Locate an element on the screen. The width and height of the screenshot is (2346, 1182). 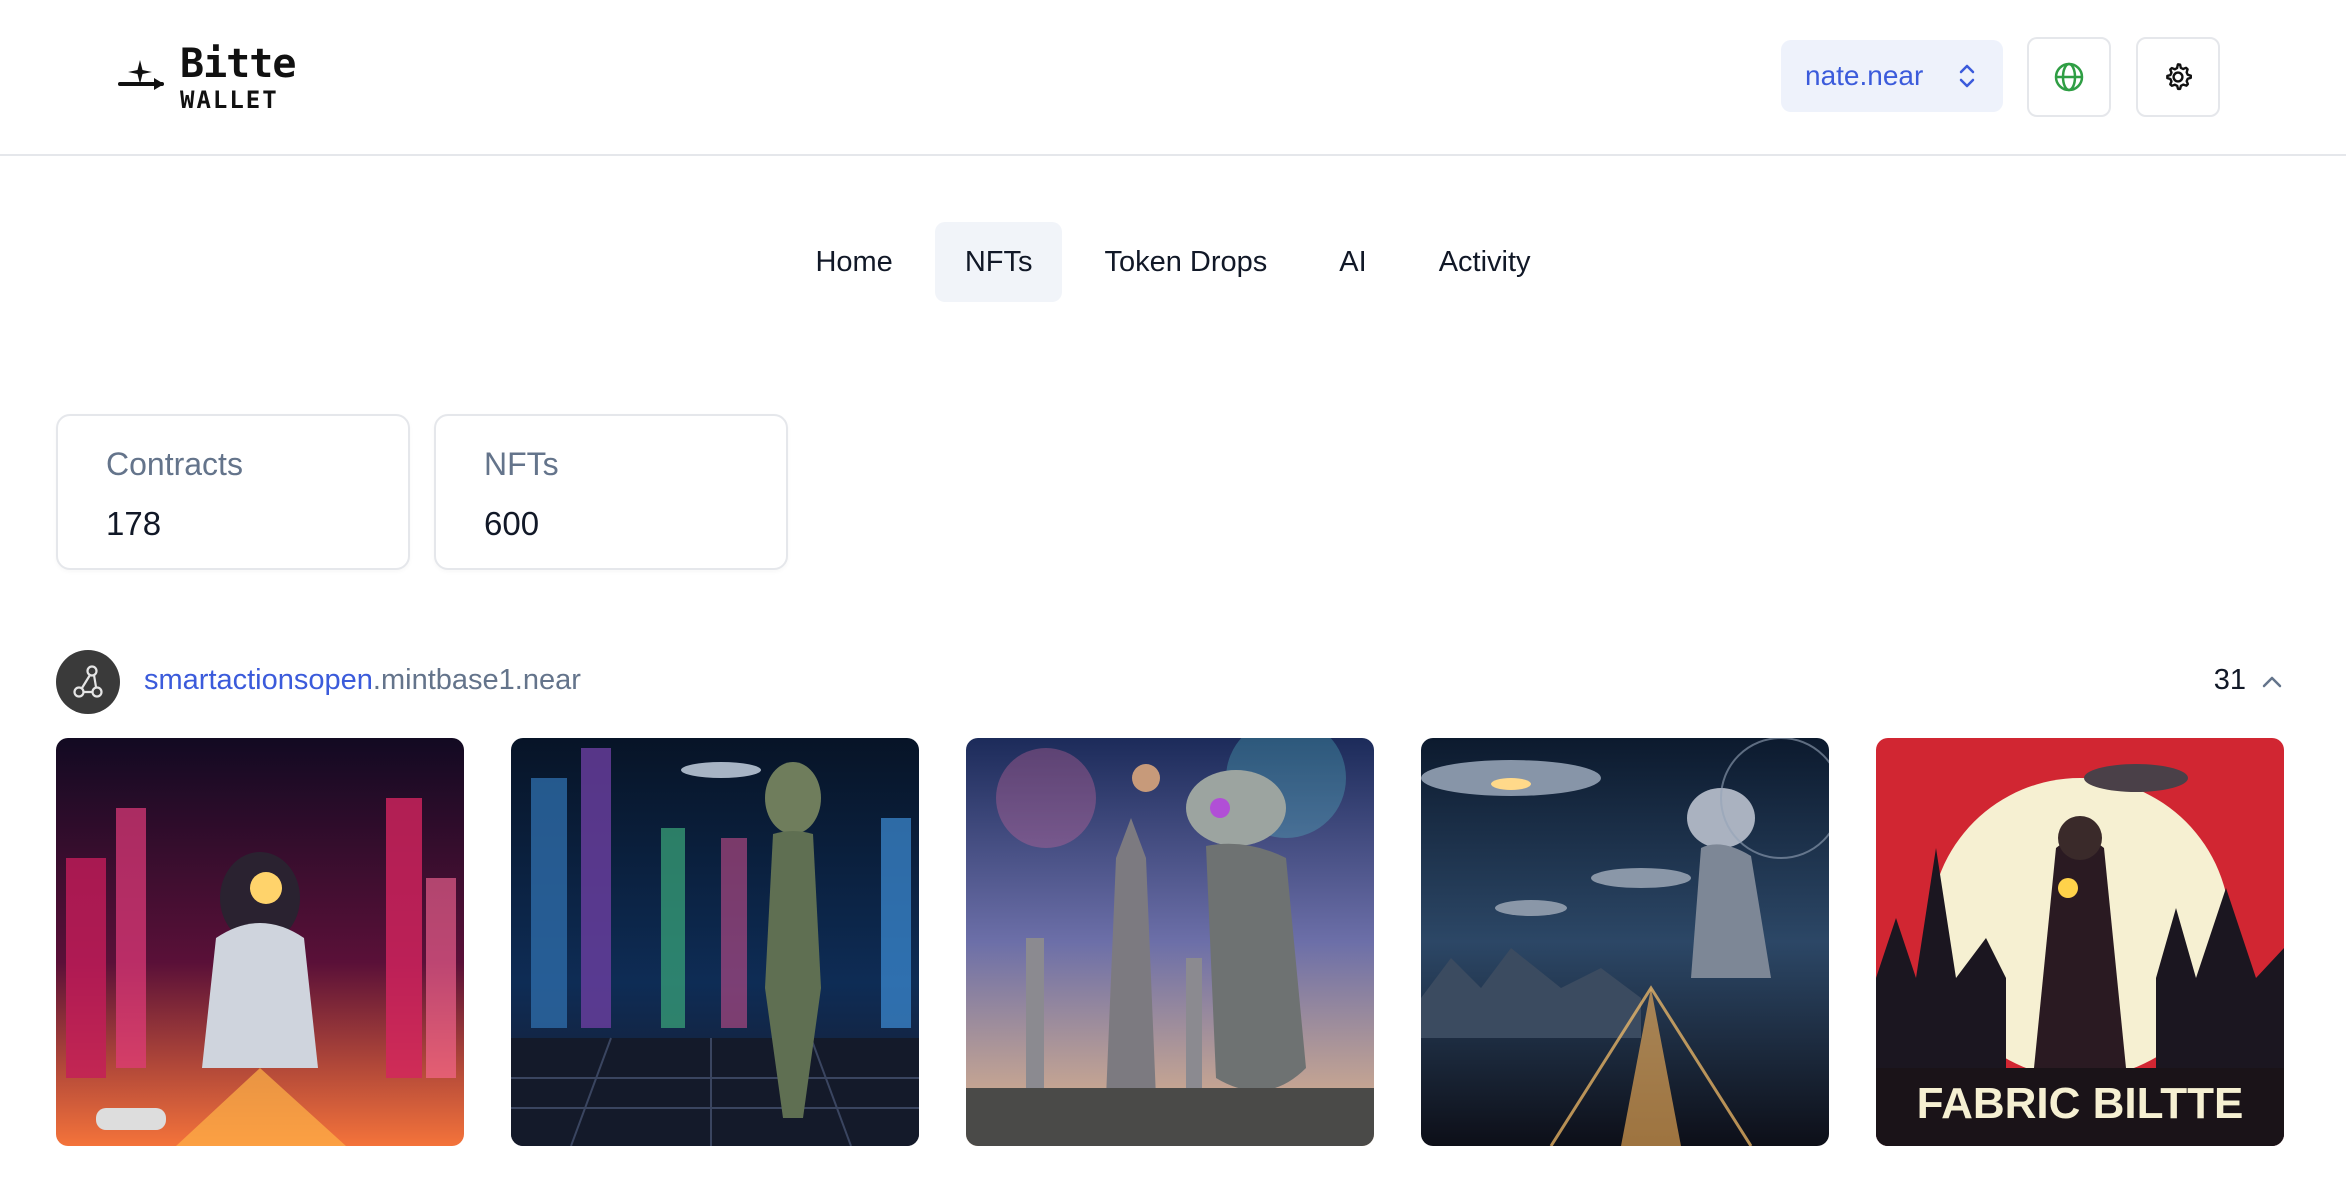
bitte-wallet-logo: Bitte WALLET is located at coordinates (207, 78).